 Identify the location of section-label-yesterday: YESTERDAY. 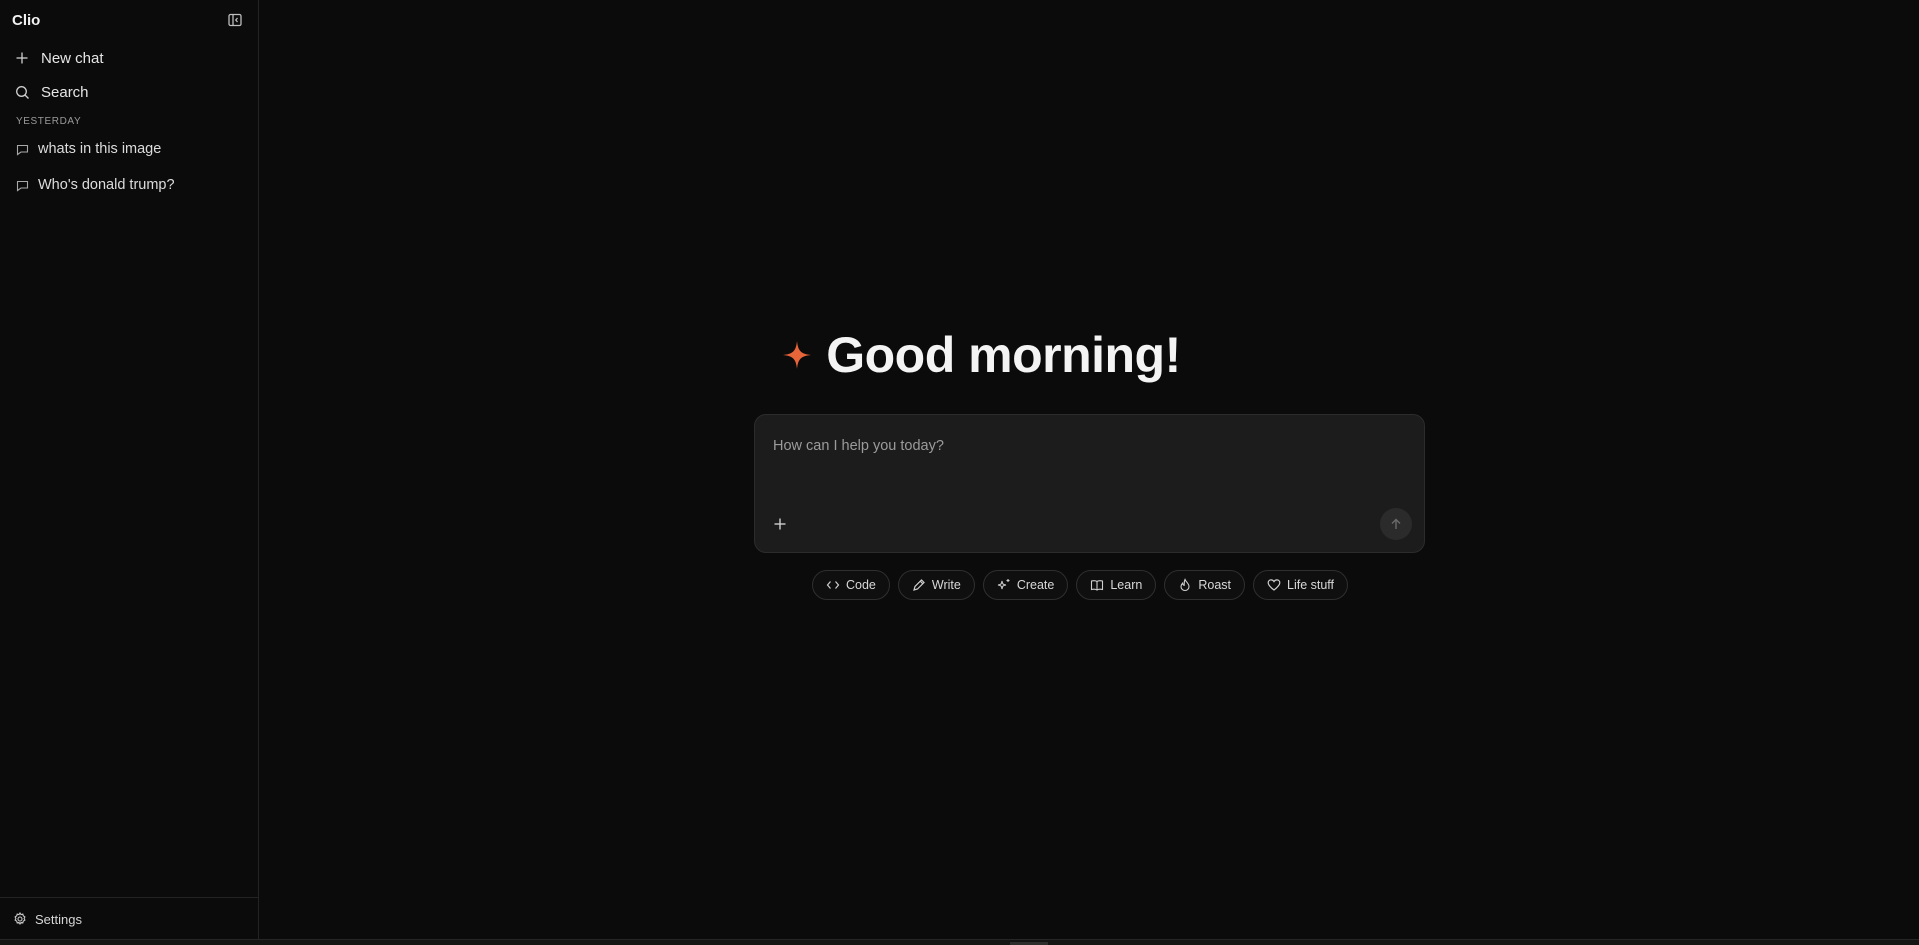
(49, 121).